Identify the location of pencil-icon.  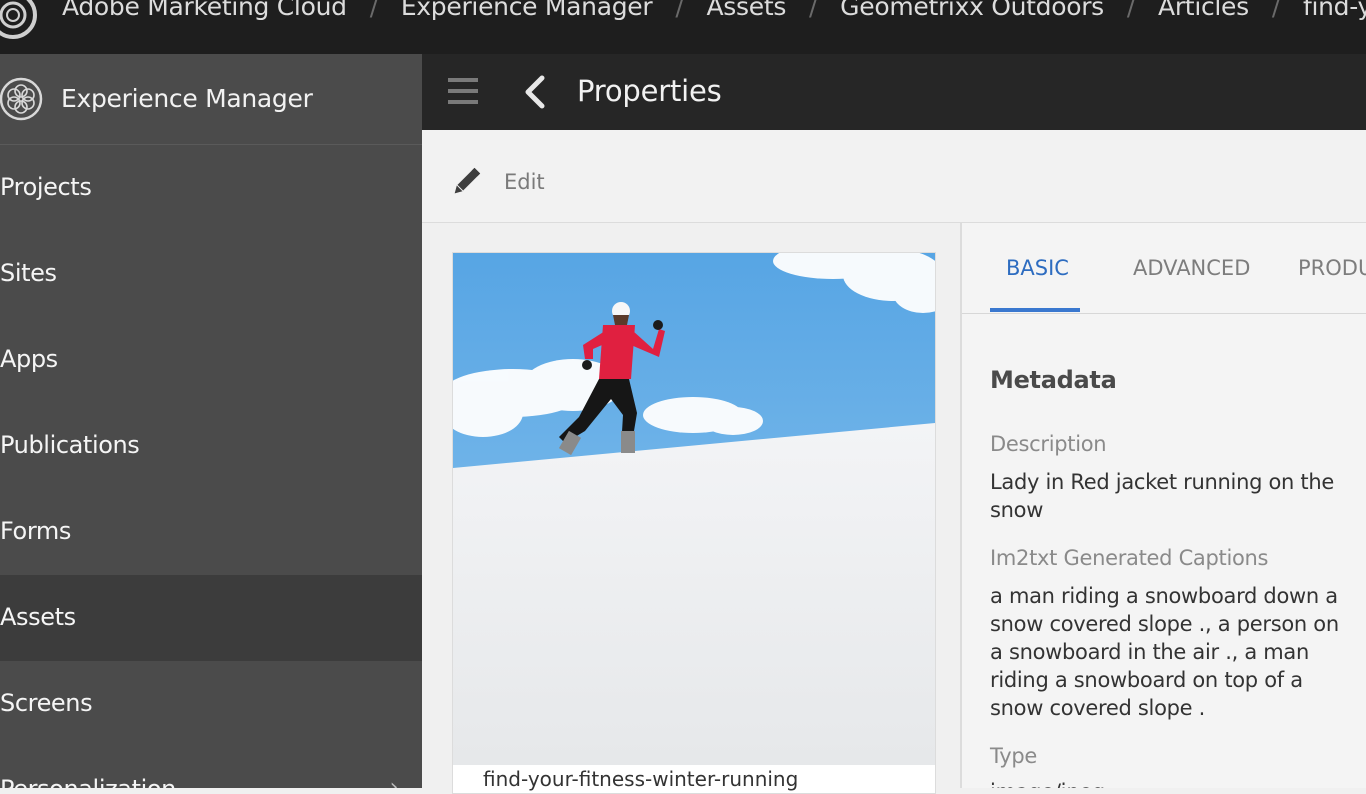
(467, 180).